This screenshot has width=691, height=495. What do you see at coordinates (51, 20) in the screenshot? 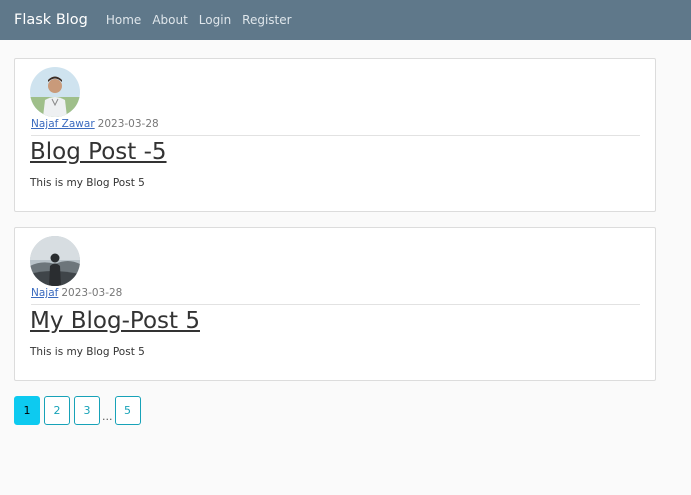
I see `brand-link: Flask Blog` at bounding box center [51, 20].